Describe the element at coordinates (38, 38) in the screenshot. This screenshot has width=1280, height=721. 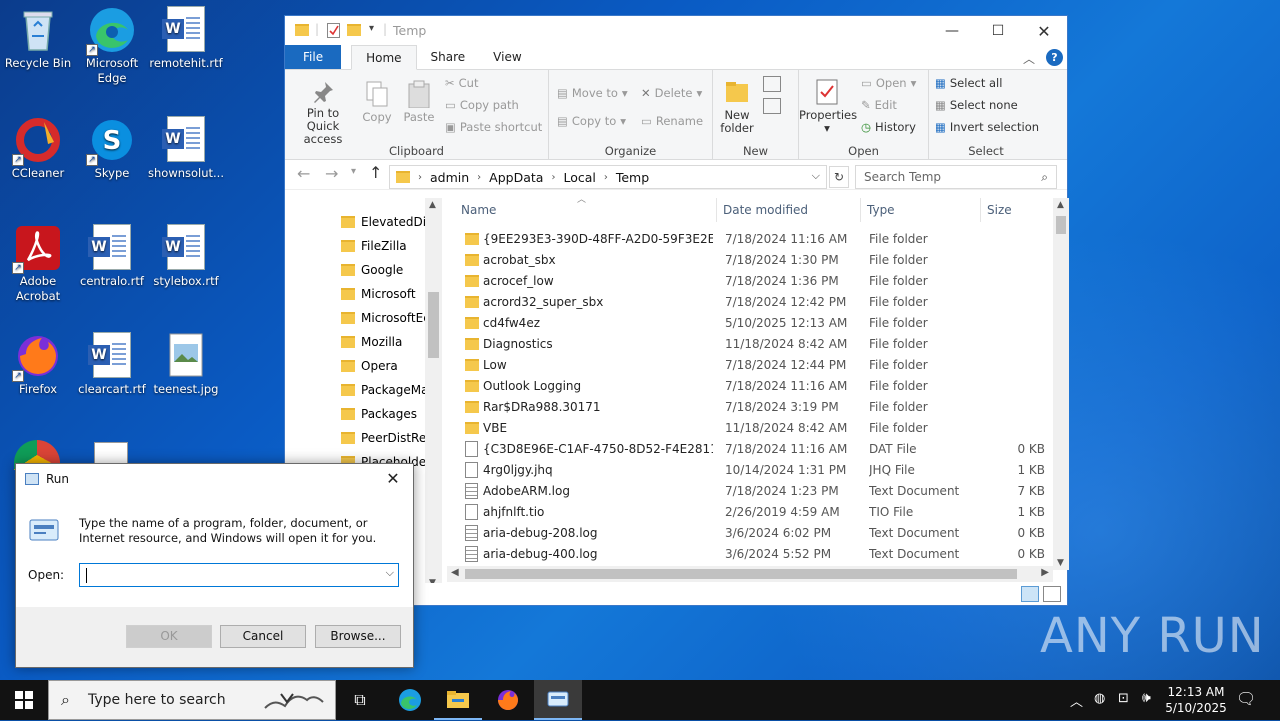
I see `desktop-icon-recycle-bin: Recycle Bin` at that location.